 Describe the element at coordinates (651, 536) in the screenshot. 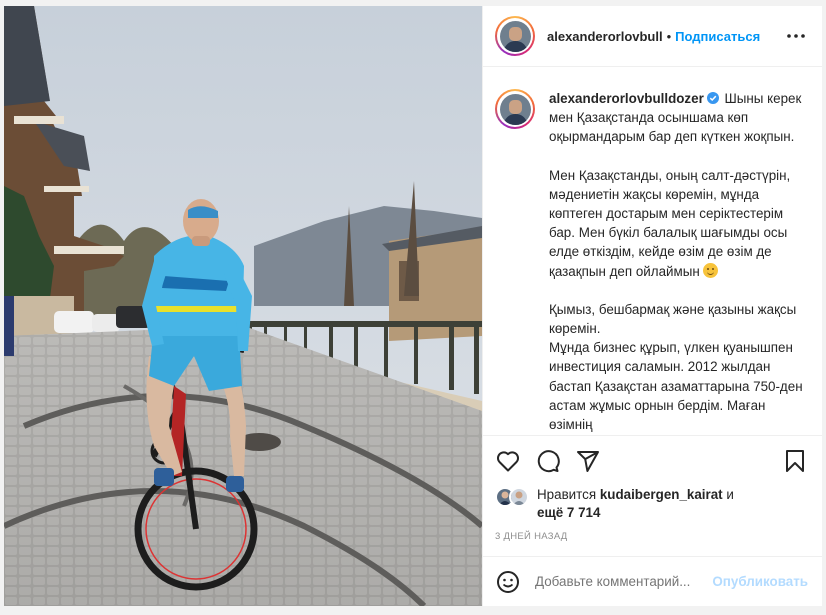

I see `post-timestamp: 3 ДНЕЙ НАЗАД` at that location.